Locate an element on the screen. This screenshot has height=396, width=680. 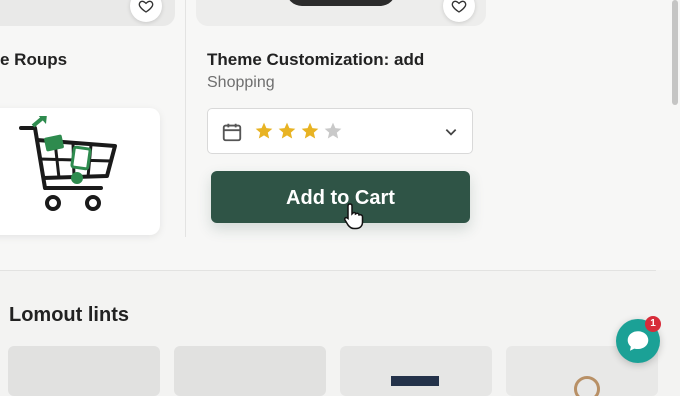
scrollbar is located at coordinates (675, 52).